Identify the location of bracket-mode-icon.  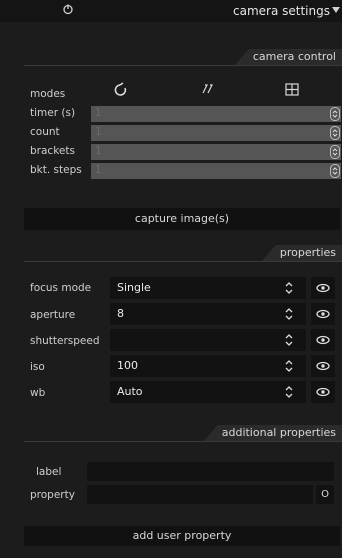
(292, 89).